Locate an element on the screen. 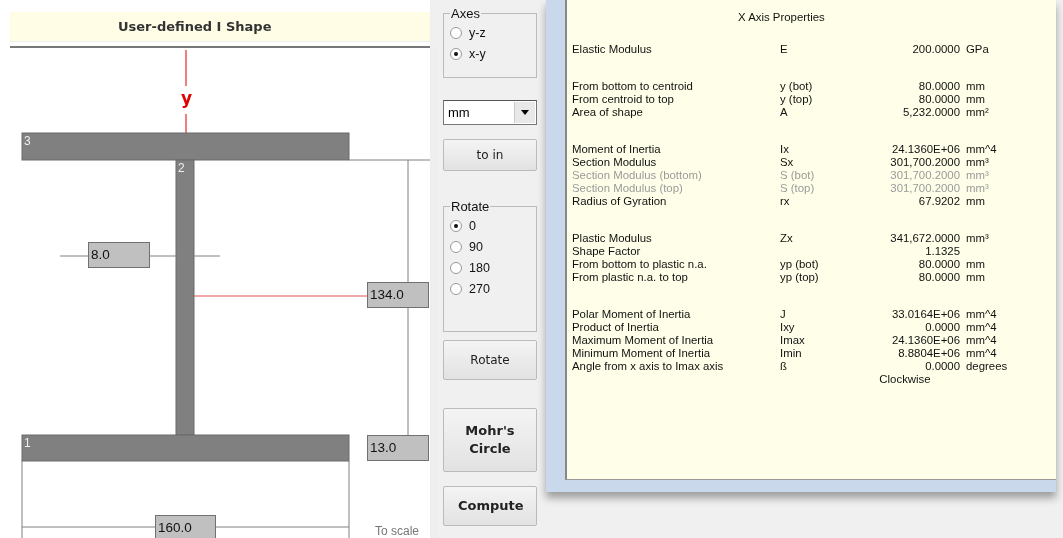 The height and width of the screenshot is (538, 1063). scale-note: To scale is located at coordinates (397, 531).